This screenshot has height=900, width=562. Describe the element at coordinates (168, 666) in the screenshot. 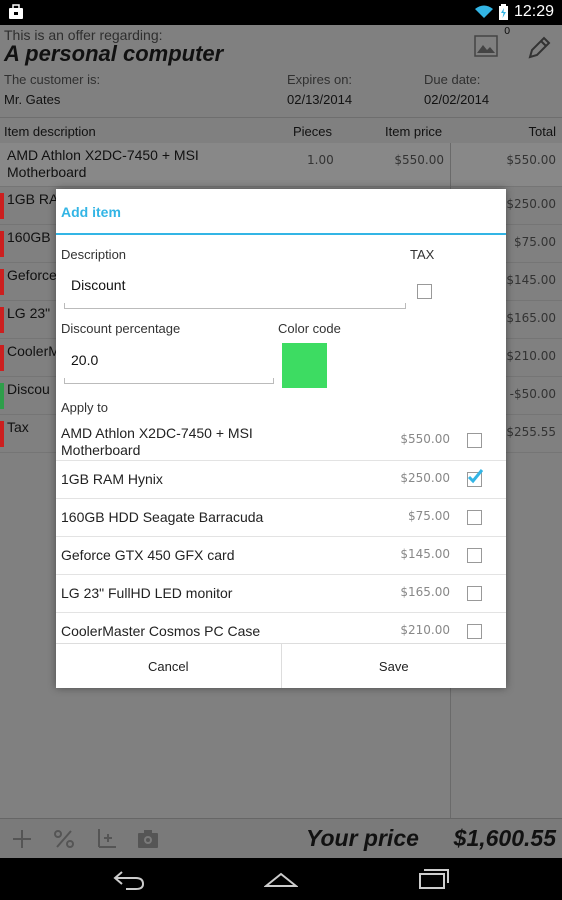

I see `cancel-button: Cancel` at that location.